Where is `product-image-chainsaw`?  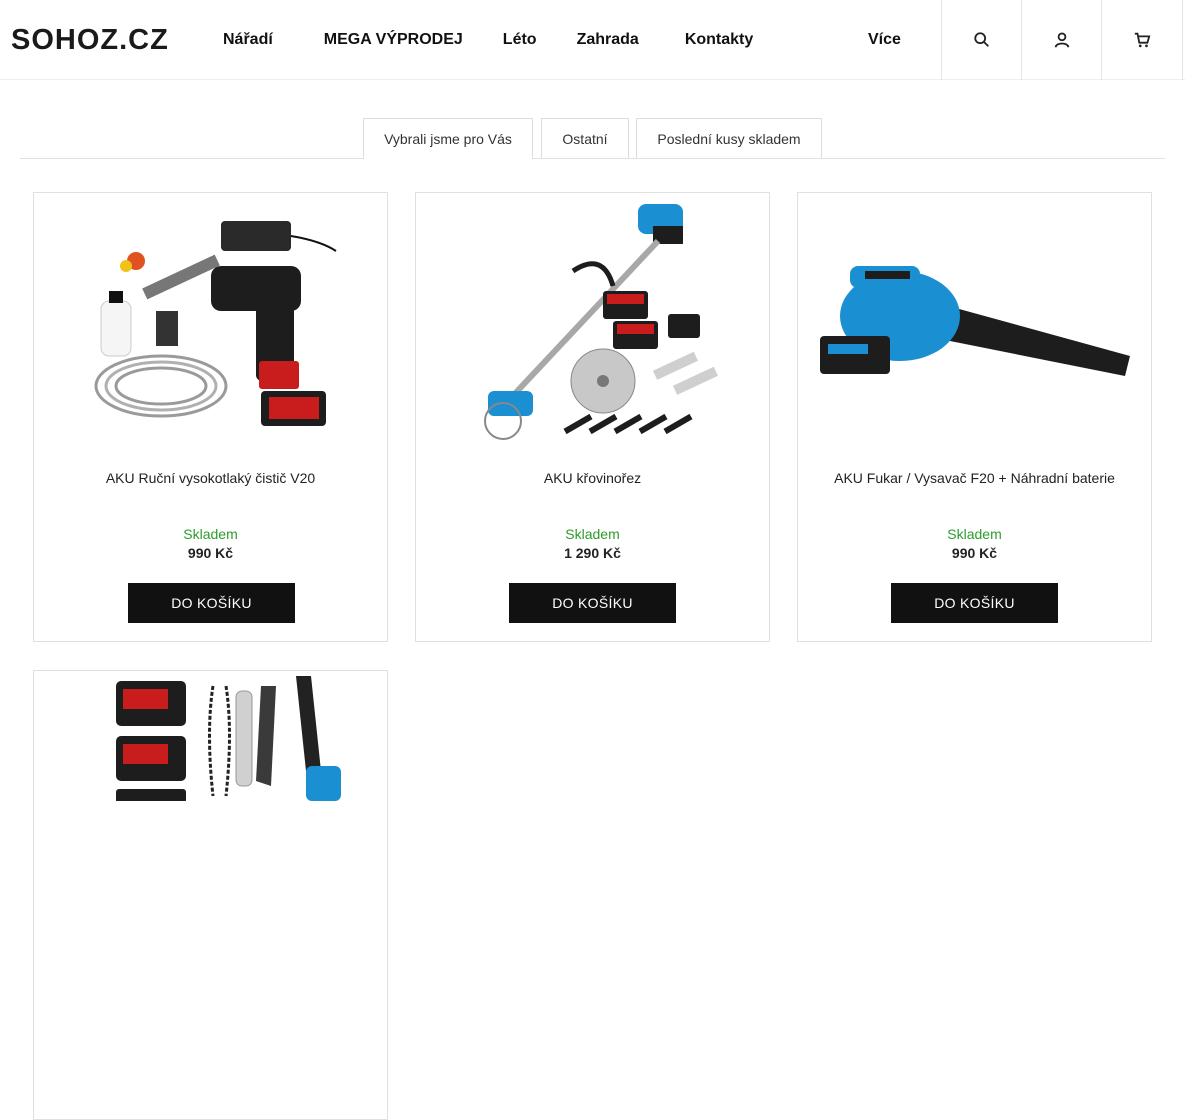 product-image-chainsaw is located at coordinates (210, 736).